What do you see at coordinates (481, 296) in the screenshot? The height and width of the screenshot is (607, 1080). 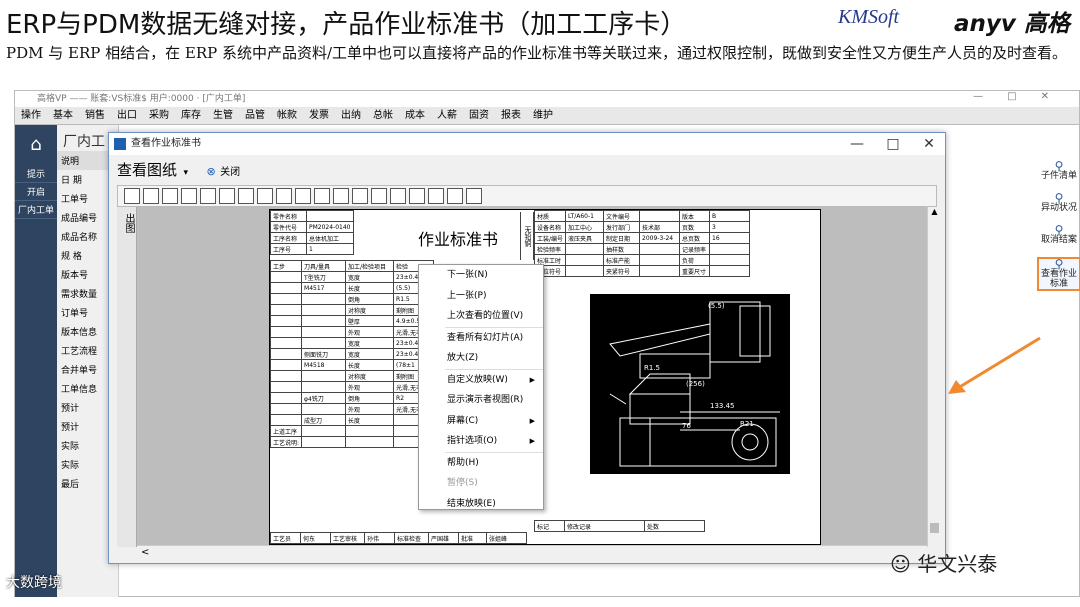 I see `context-menu-item: 上一张(P)` at bounding box center [481, 296].